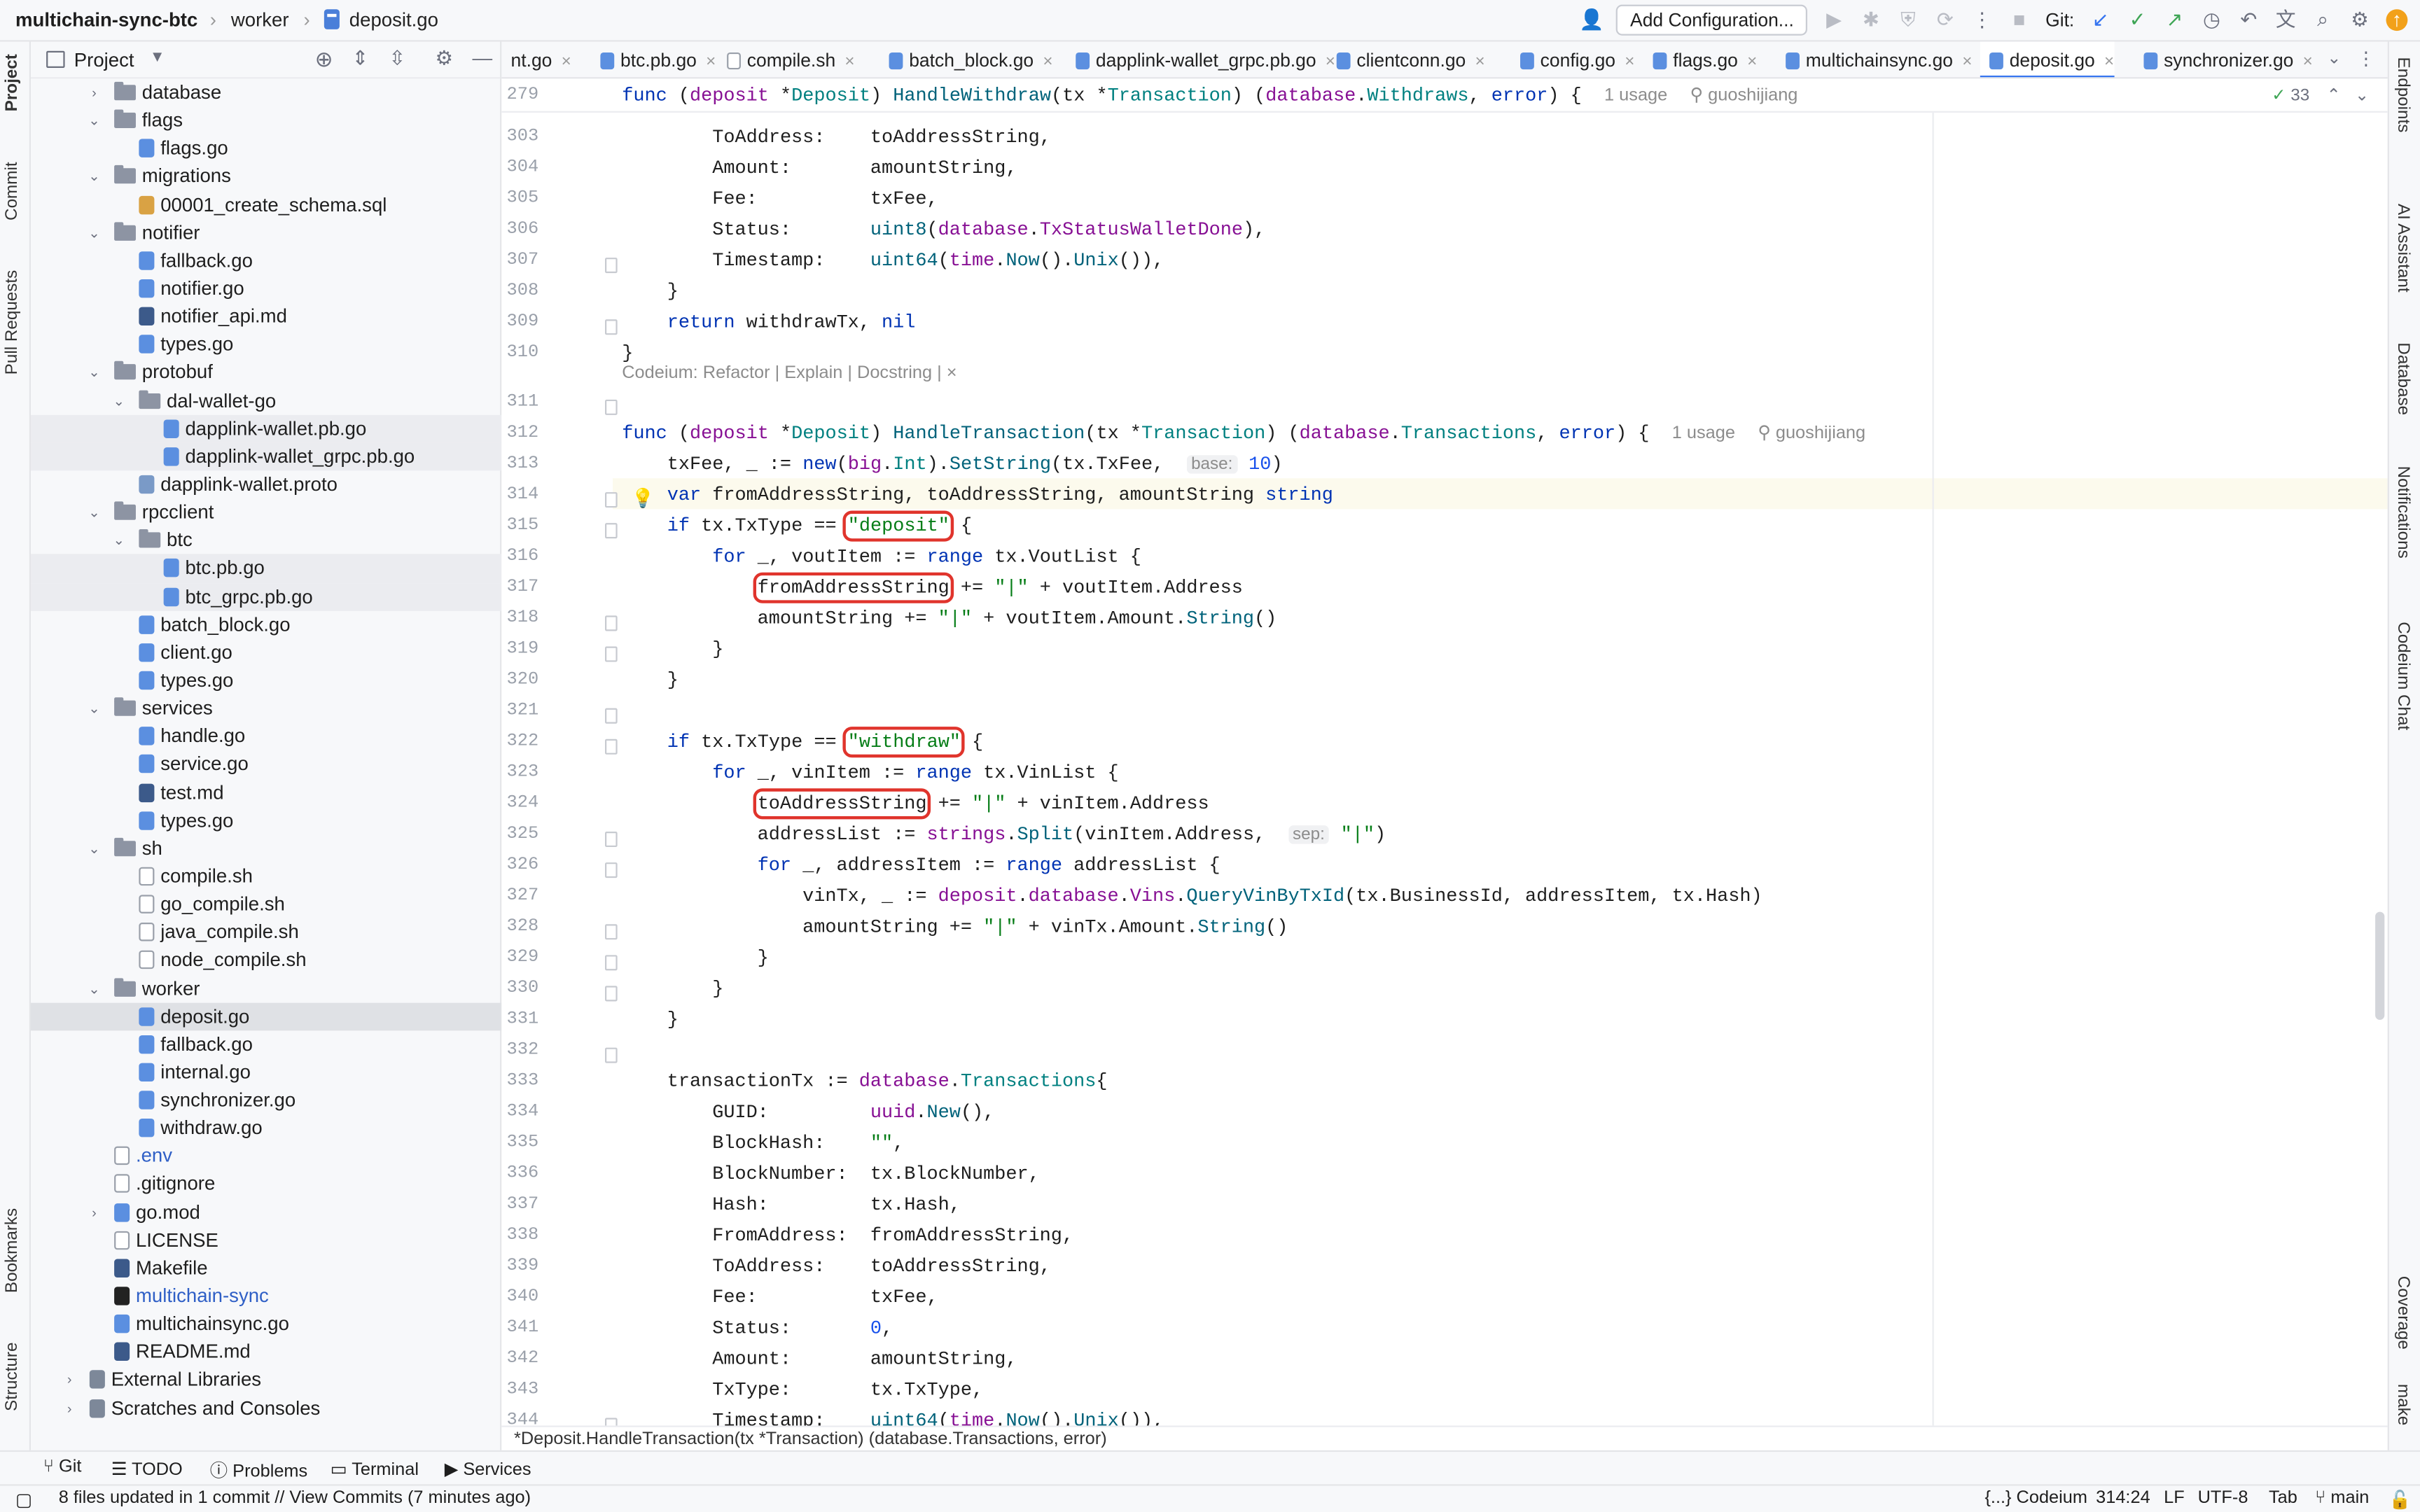 The image size is (2420, 1512). Describe the element at coordinates (266, 1128) in the screenshot. I see `tree-item: withdraw.go` at that location.